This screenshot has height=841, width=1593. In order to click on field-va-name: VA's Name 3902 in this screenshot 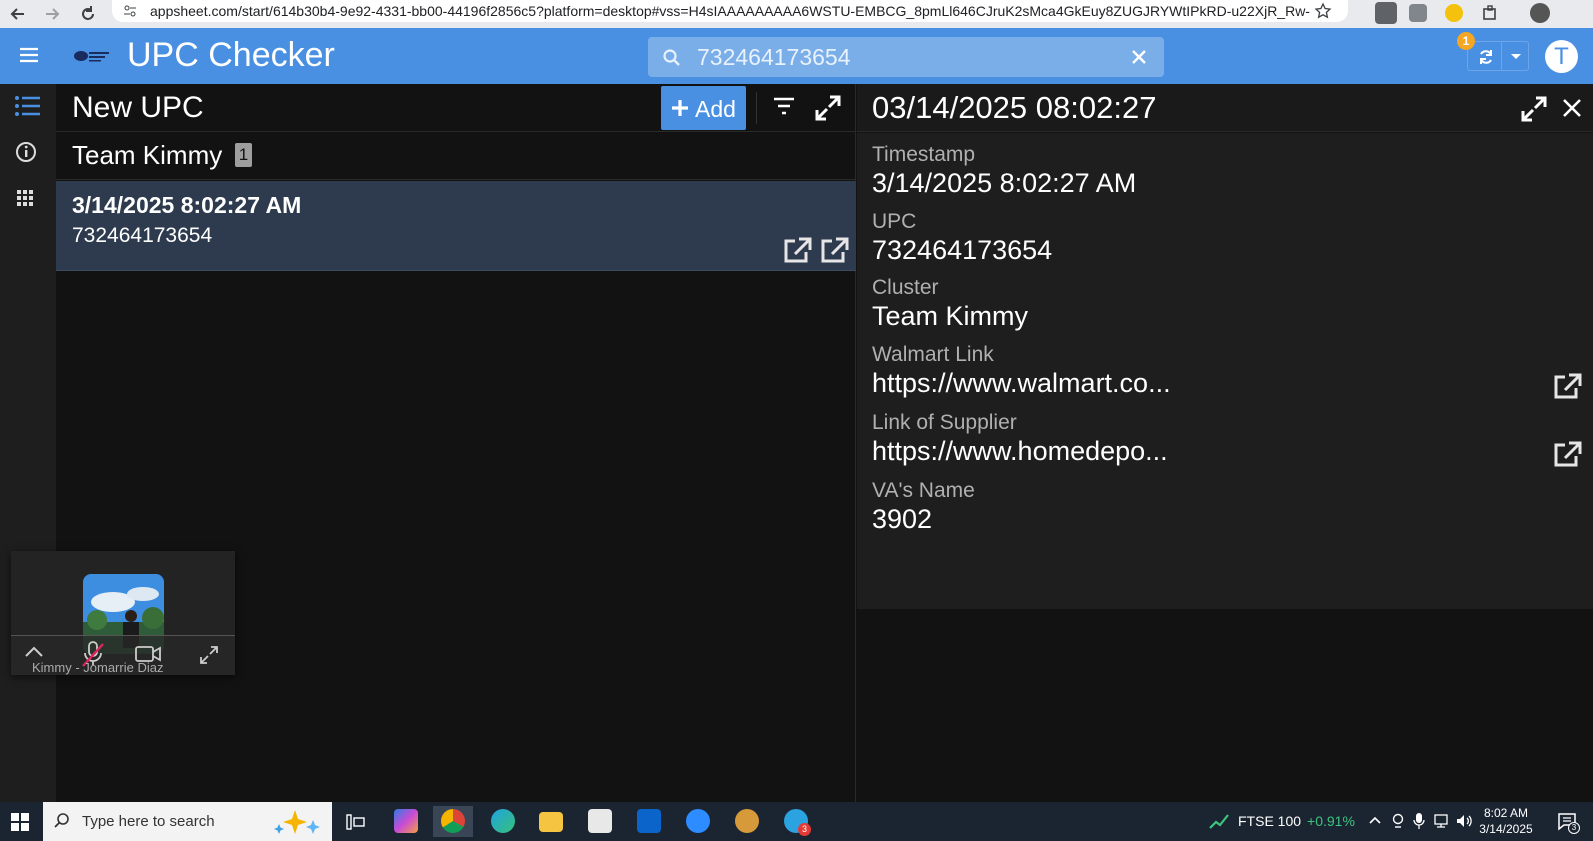, I will do `click(1222, 507)`.